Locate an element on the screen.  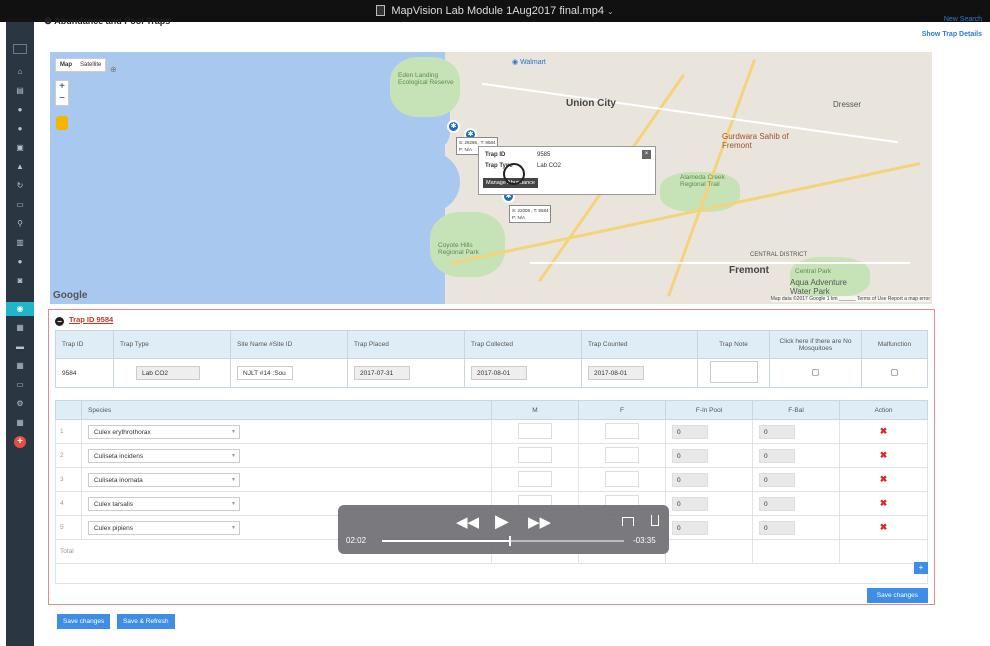
f-bal-value: 0 is located at coordinates (777, 479).